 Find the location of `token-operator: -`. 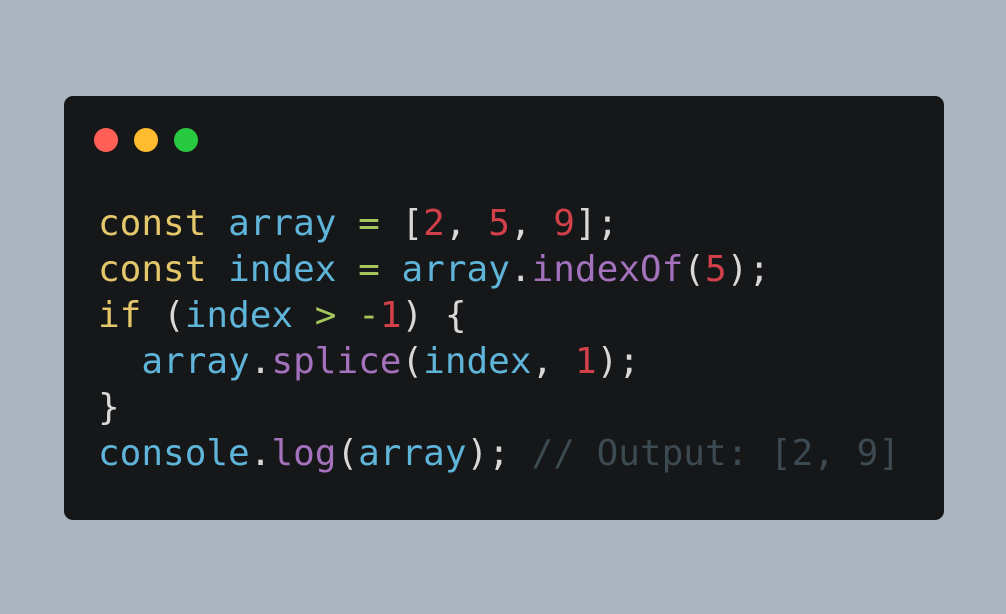

token-operator: - is located at coordinates (369, 315).